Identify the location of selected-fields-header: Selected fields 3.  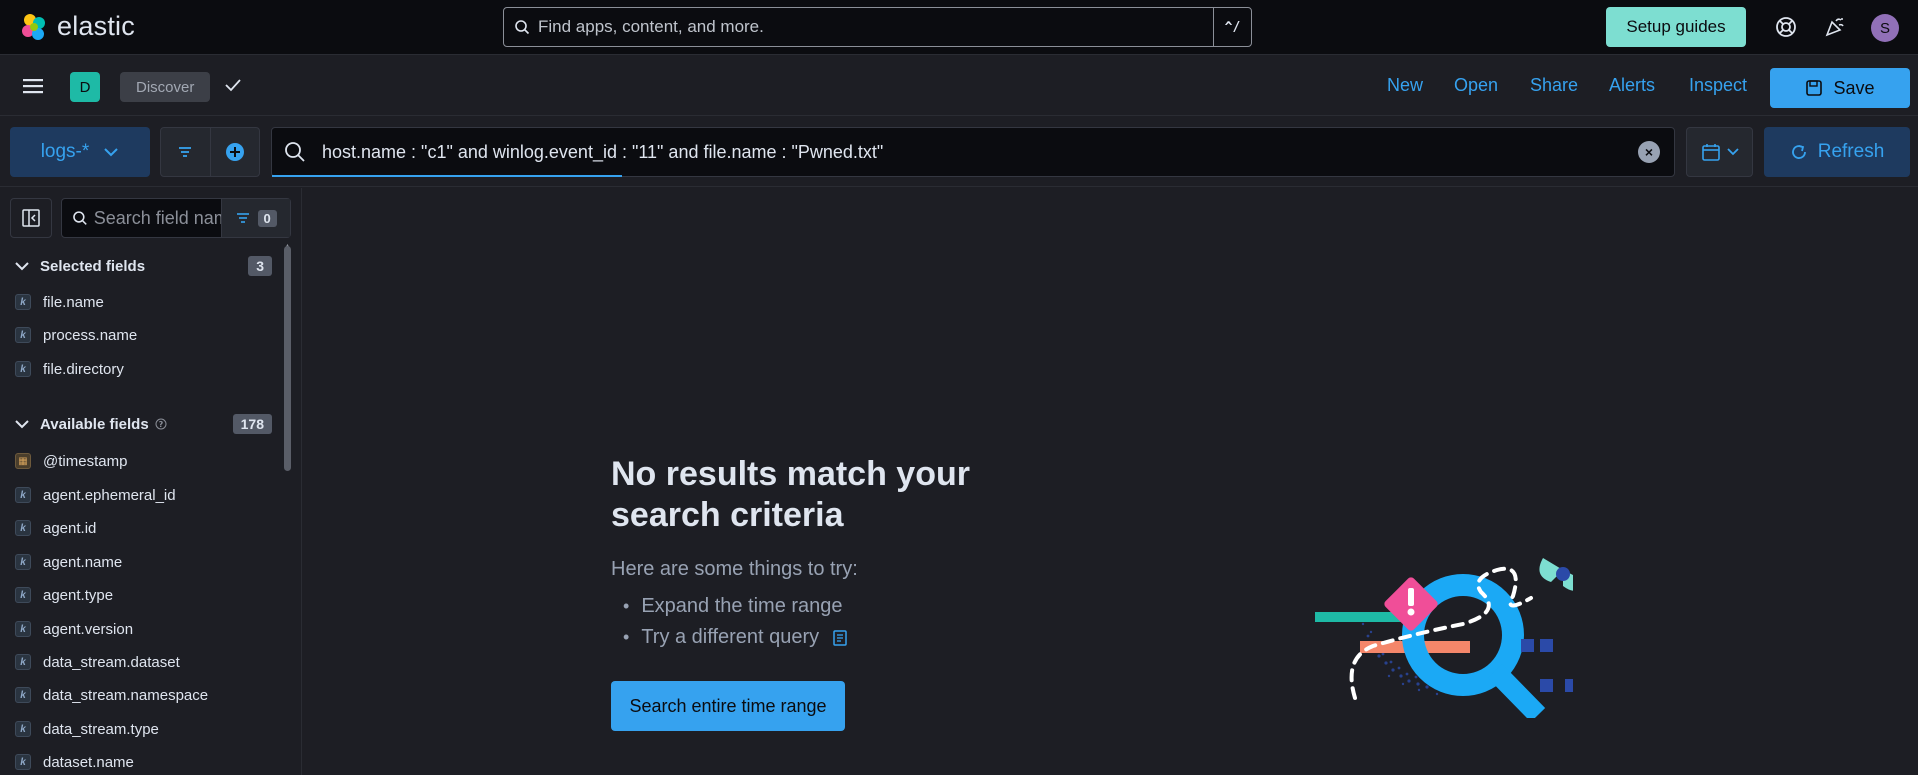
(143, 266).